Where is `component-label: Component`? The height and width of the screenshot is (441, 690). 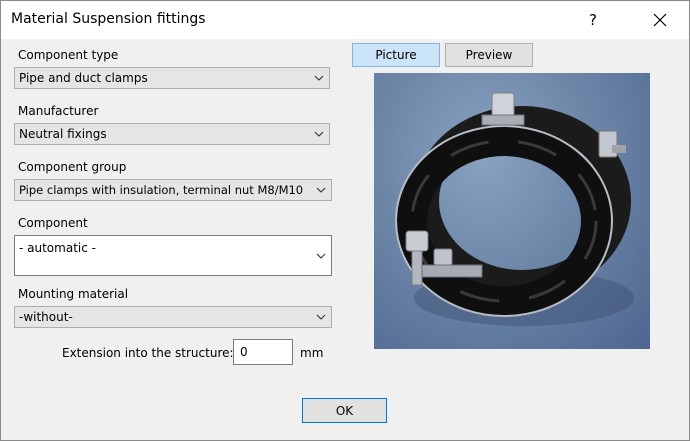
component-label: Component is located at coordinates (53, 223).